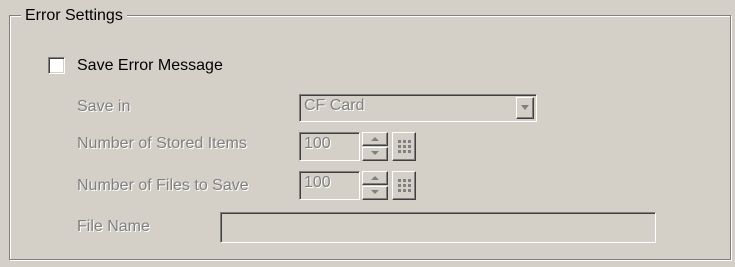  I want to click on files-to-save-keypad-button, so click(404, 185).